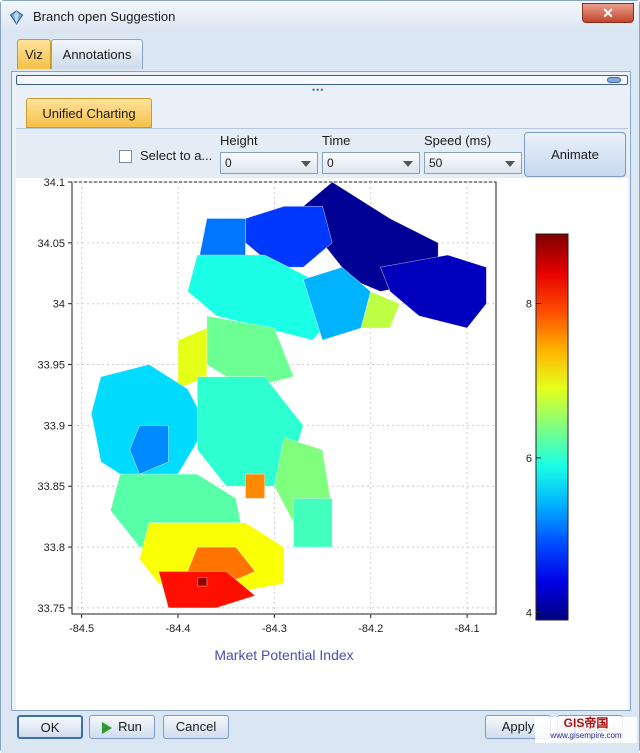  Describe the element at coordinates (608, 13) in the screenshot. I see `close-icon: ✕` at that location.